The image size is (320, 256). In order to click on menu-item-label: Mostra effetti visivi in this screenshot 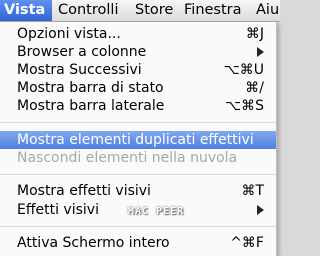, I will do `click(84, 191)`.